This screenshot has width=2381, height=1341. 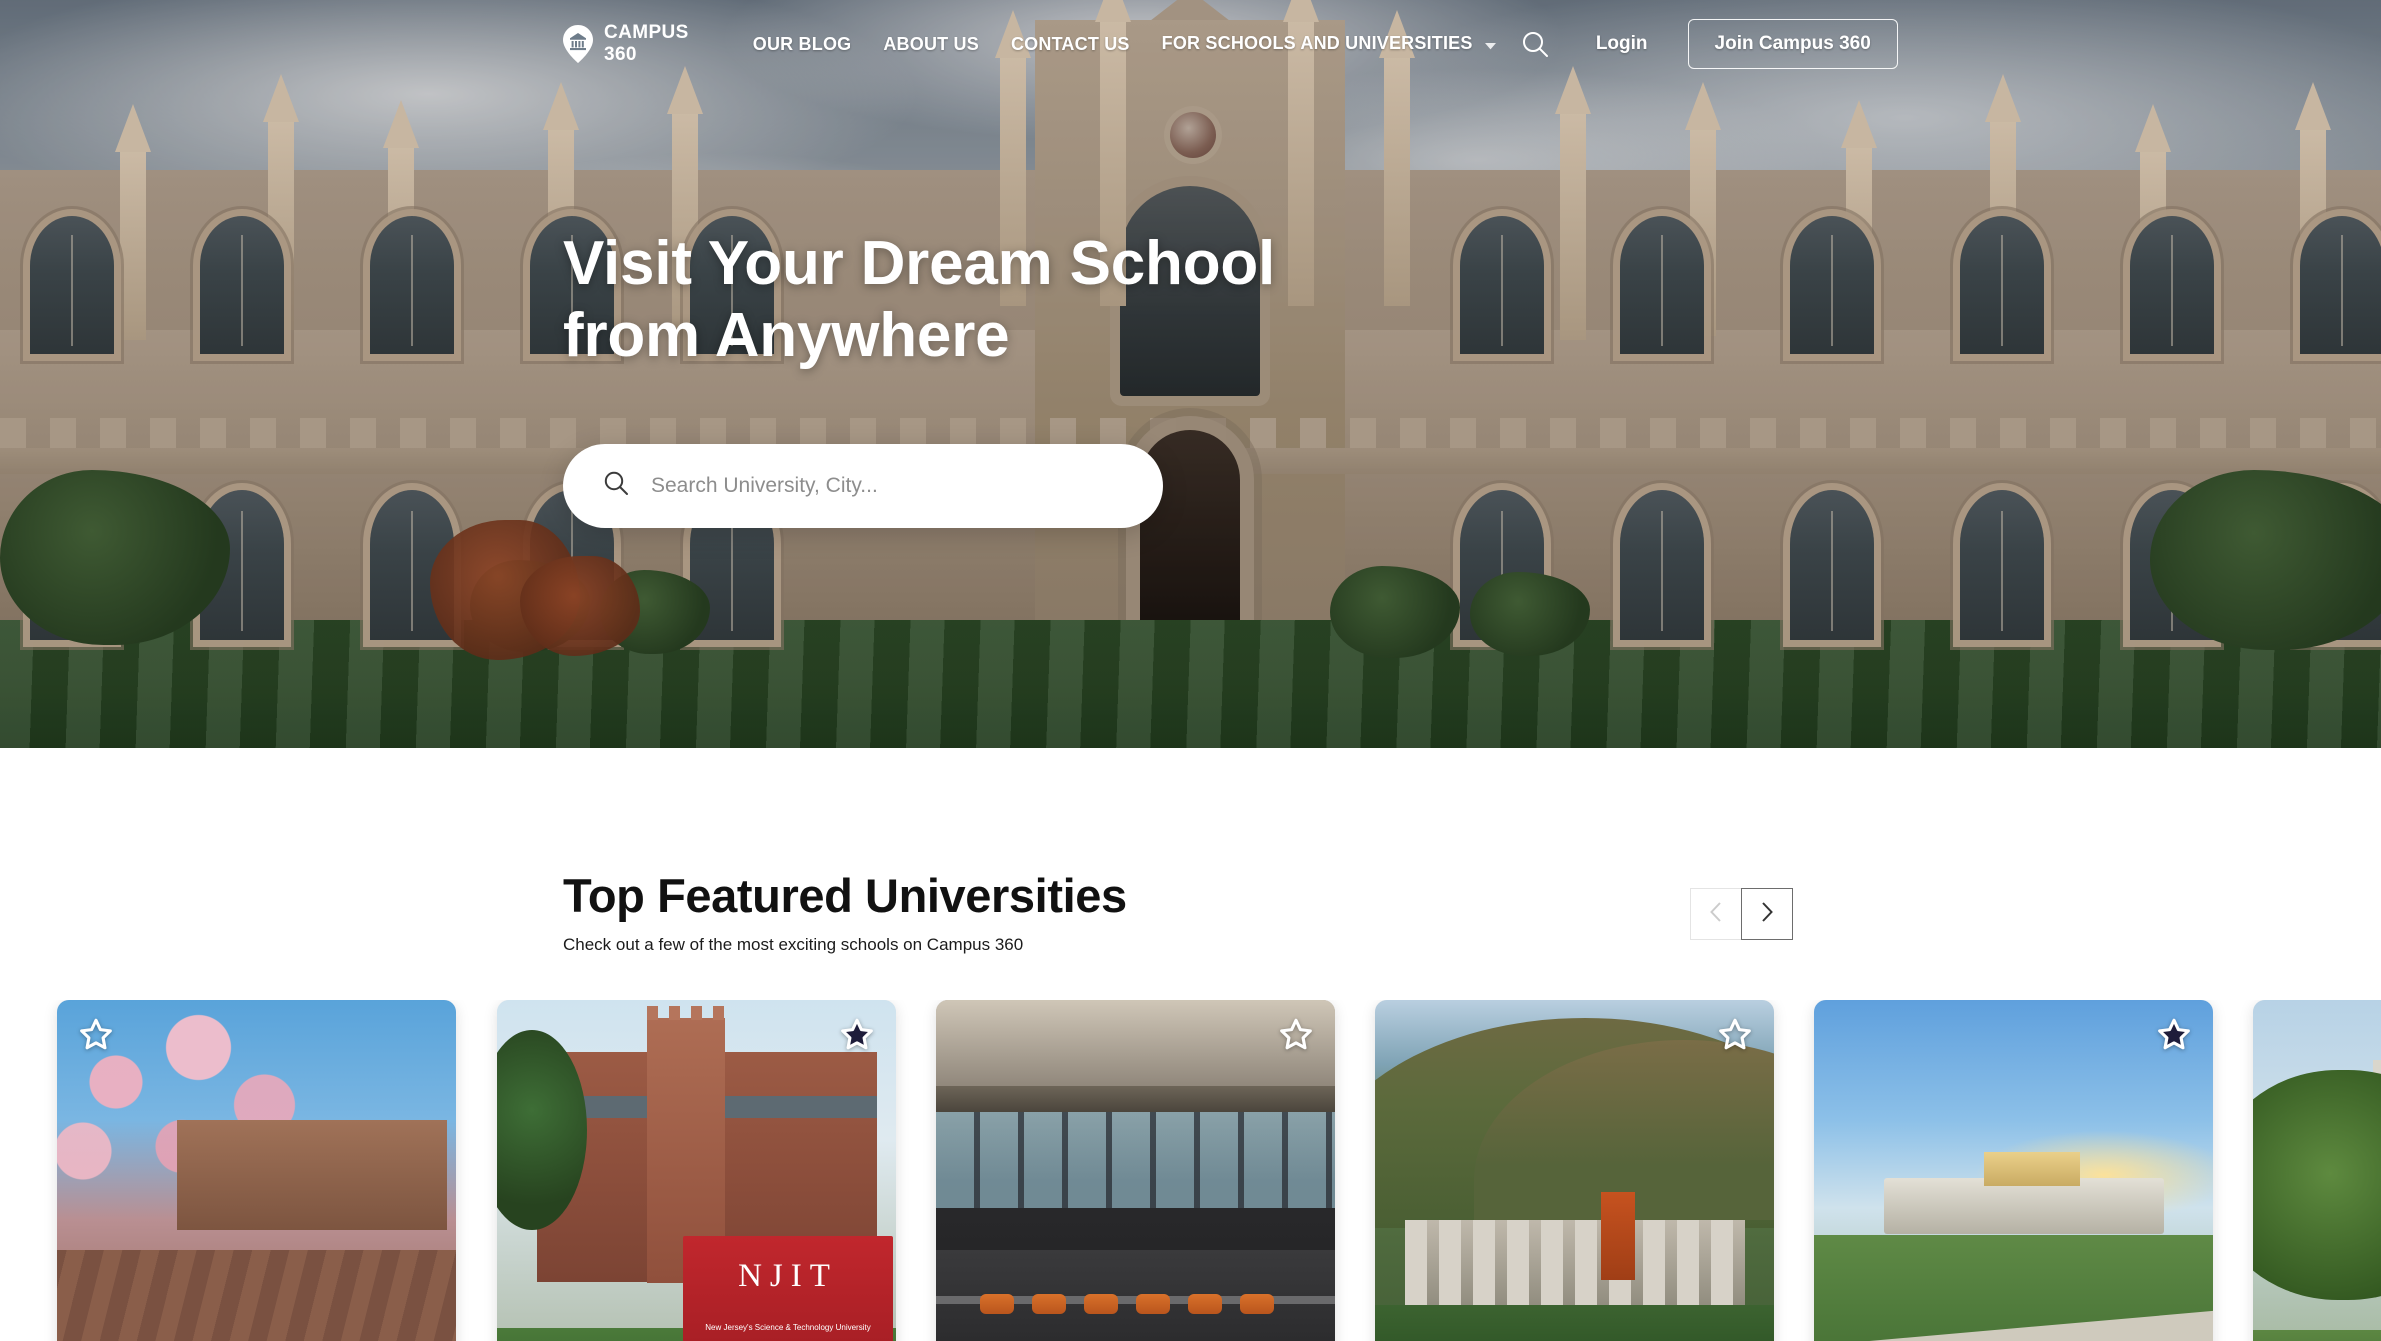 What do you see at coordinates (1317, 43) in the screenshot?
I see `nav-label: FOR SCHOOLS AND UNIVERSITIES` at bounding box center [1317, 43].